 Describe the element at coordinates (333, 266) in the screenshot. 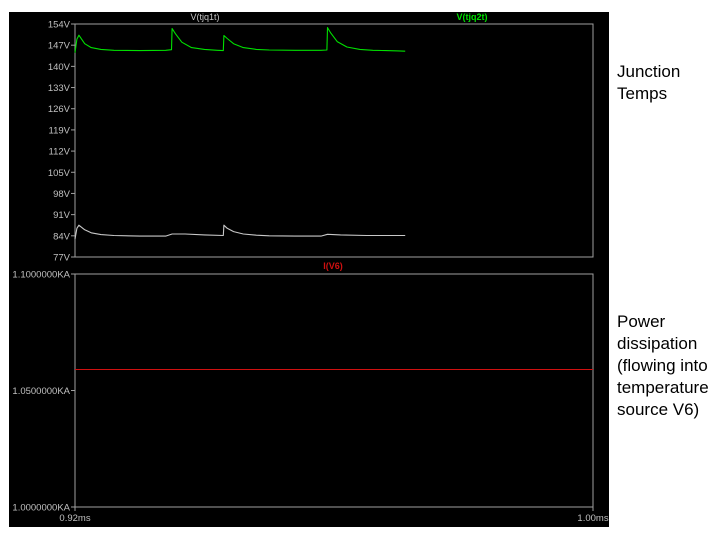

I see `legend-entry: I(V6)` at that location.